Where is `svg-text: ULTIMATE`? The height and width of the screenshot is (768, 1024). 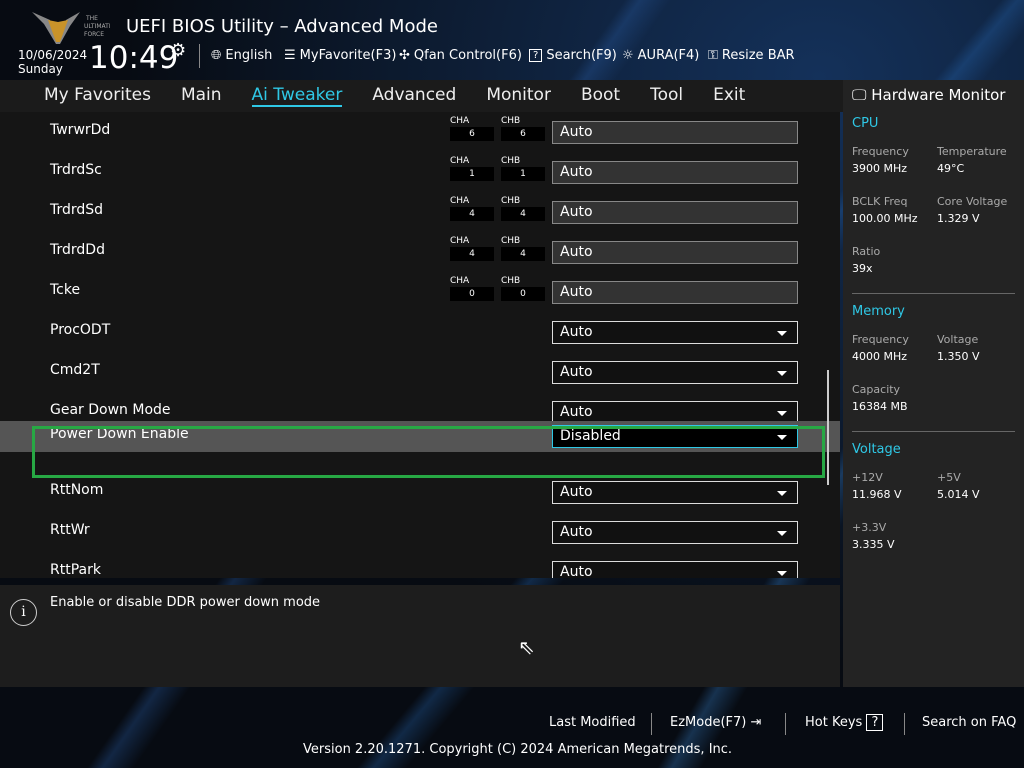 svg-text: ULTIMATE is located at coordinates (97, 26).